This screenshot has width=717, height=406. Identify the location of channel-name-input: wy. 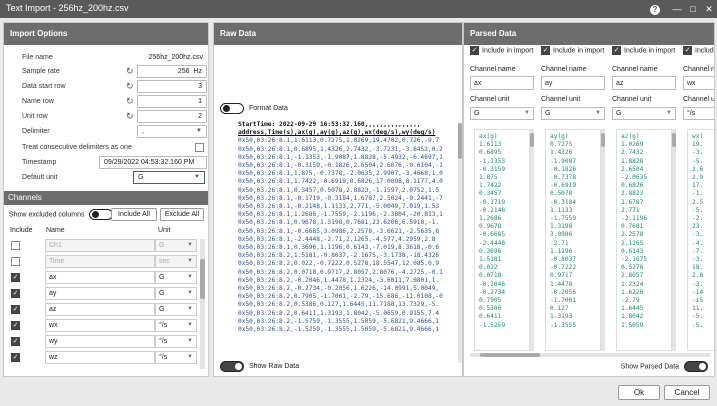
(100, 341).